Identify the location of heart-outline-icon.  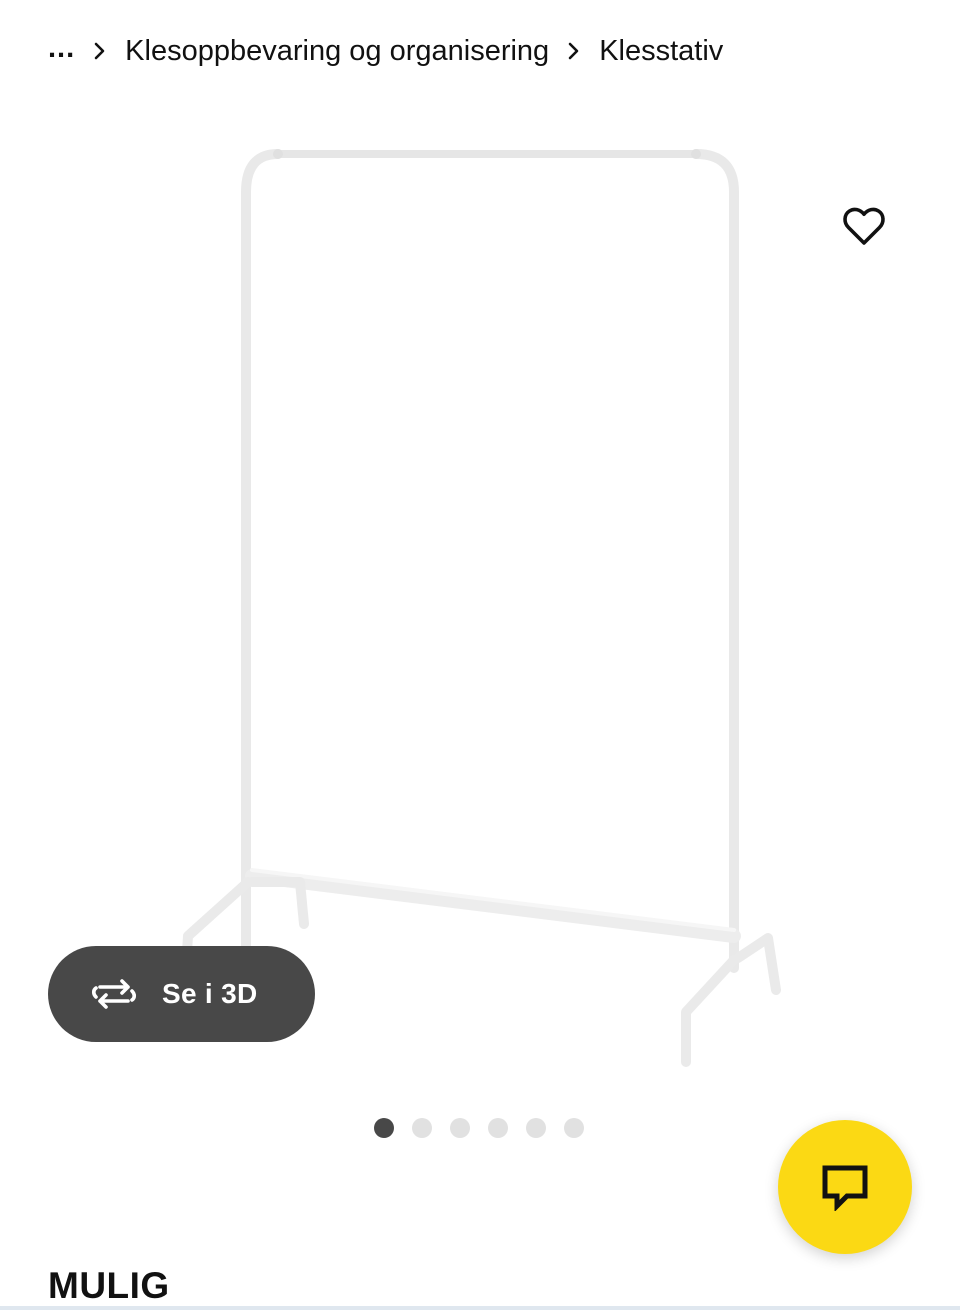
(864, 226).